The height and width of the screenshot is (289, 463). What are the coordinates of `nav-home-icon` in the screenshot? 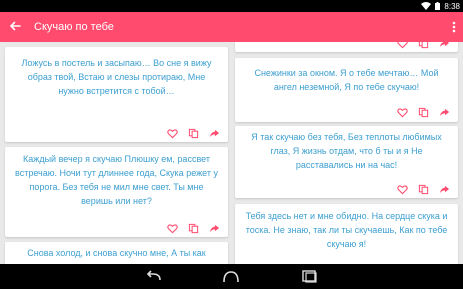 It's located at (231, 276).